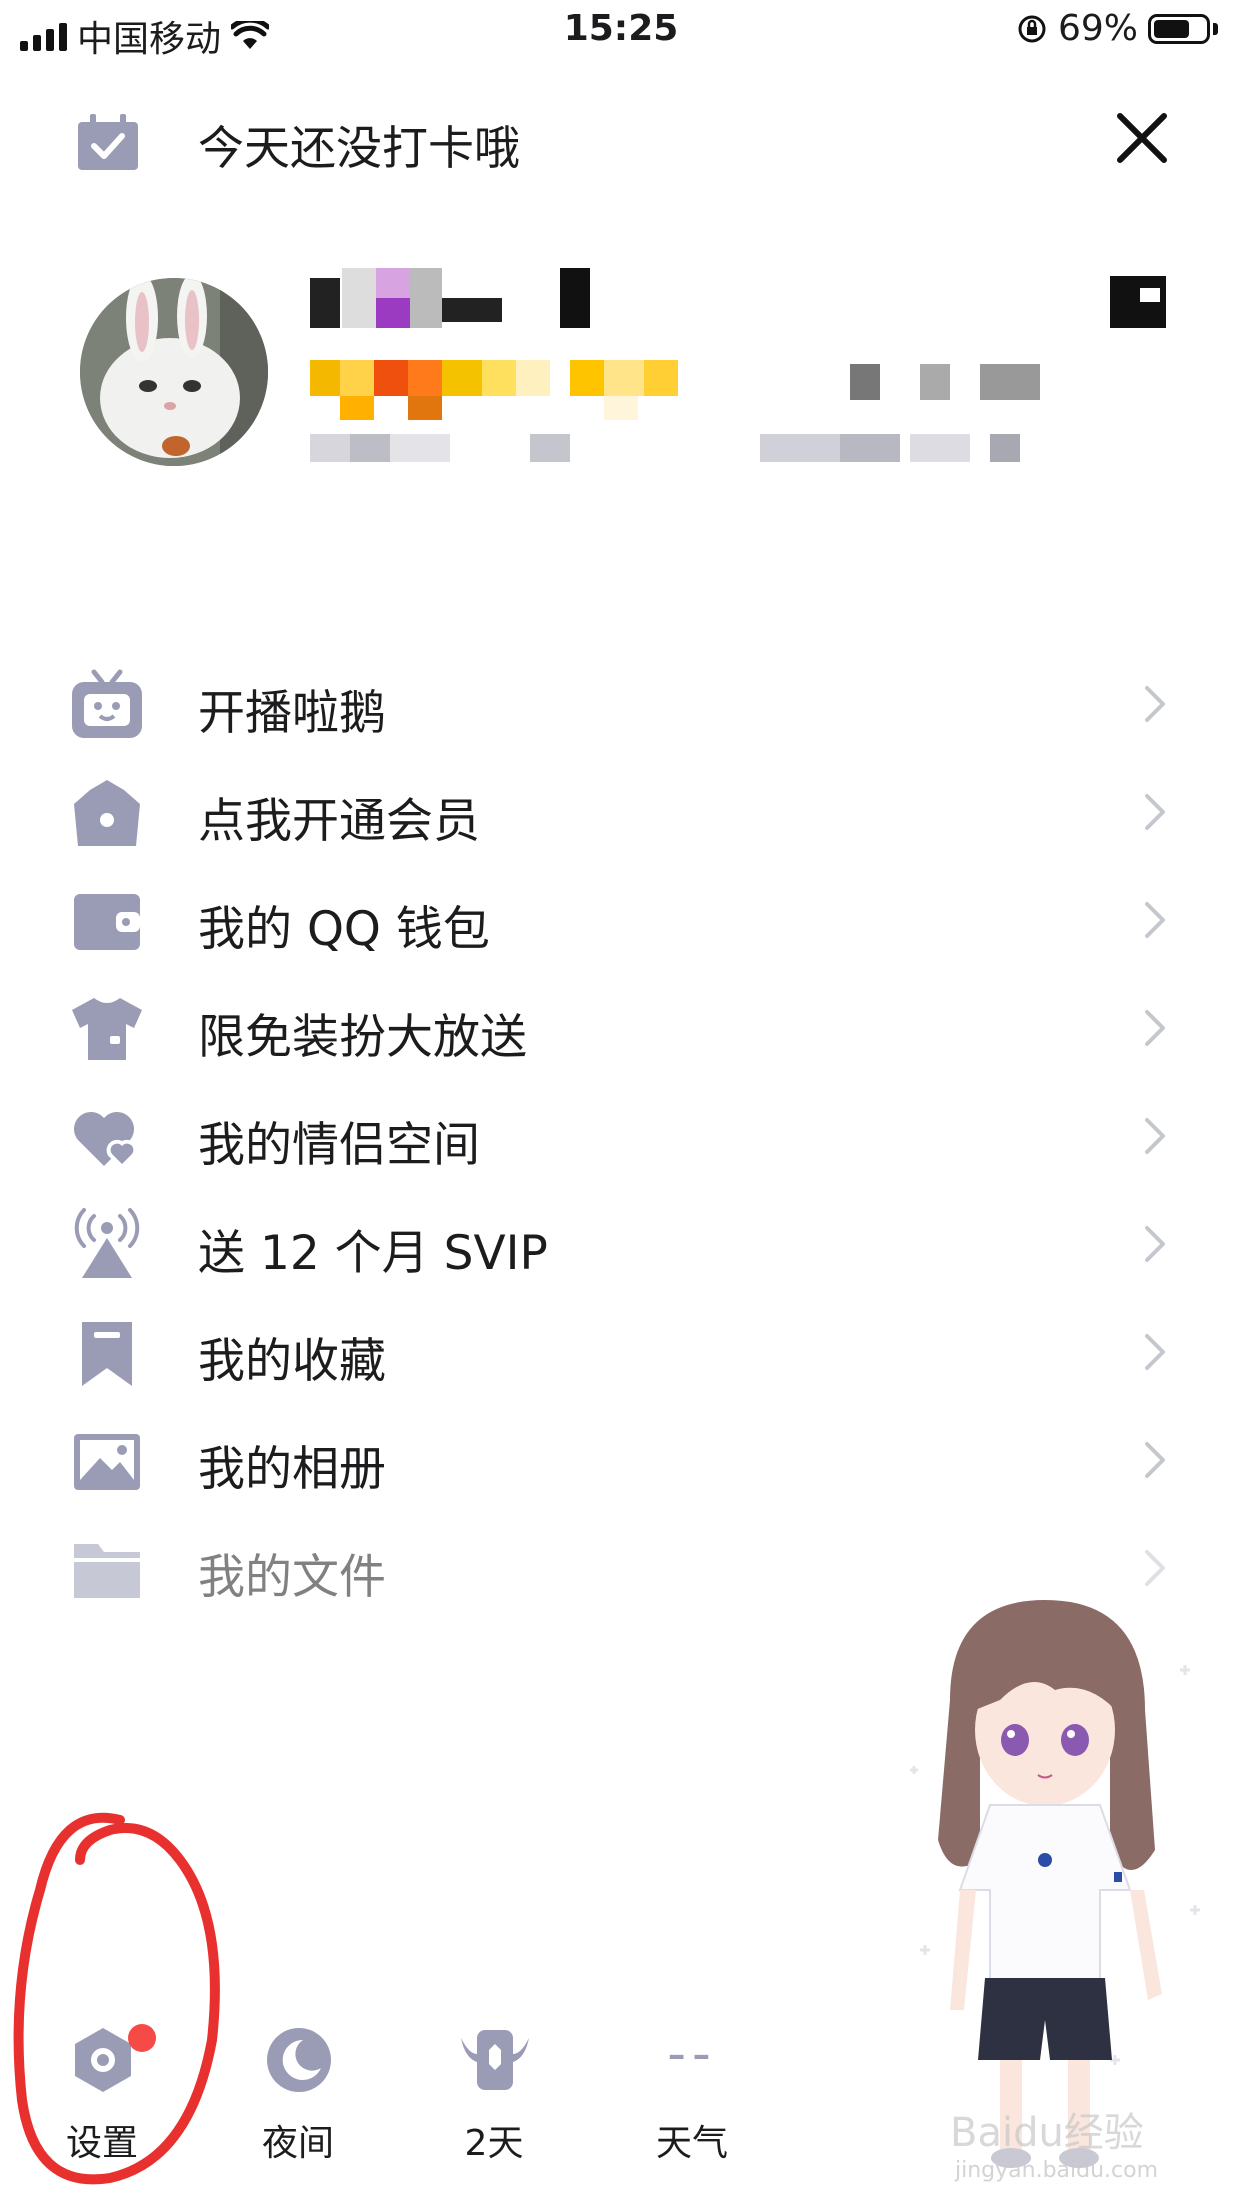 The width and height of the screenshot is (1242, 2208). I want to click on profile-card, so click(621, 370).